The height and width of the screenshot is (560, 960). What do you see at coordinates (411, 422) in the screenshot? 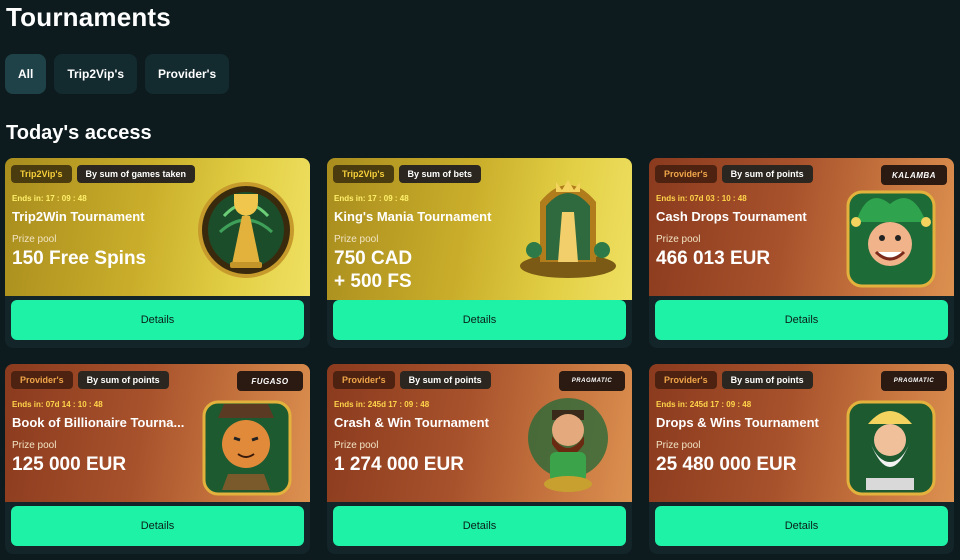
I see `tournament-name: Crash & Win Tournament` at bounding box center [411, 422].